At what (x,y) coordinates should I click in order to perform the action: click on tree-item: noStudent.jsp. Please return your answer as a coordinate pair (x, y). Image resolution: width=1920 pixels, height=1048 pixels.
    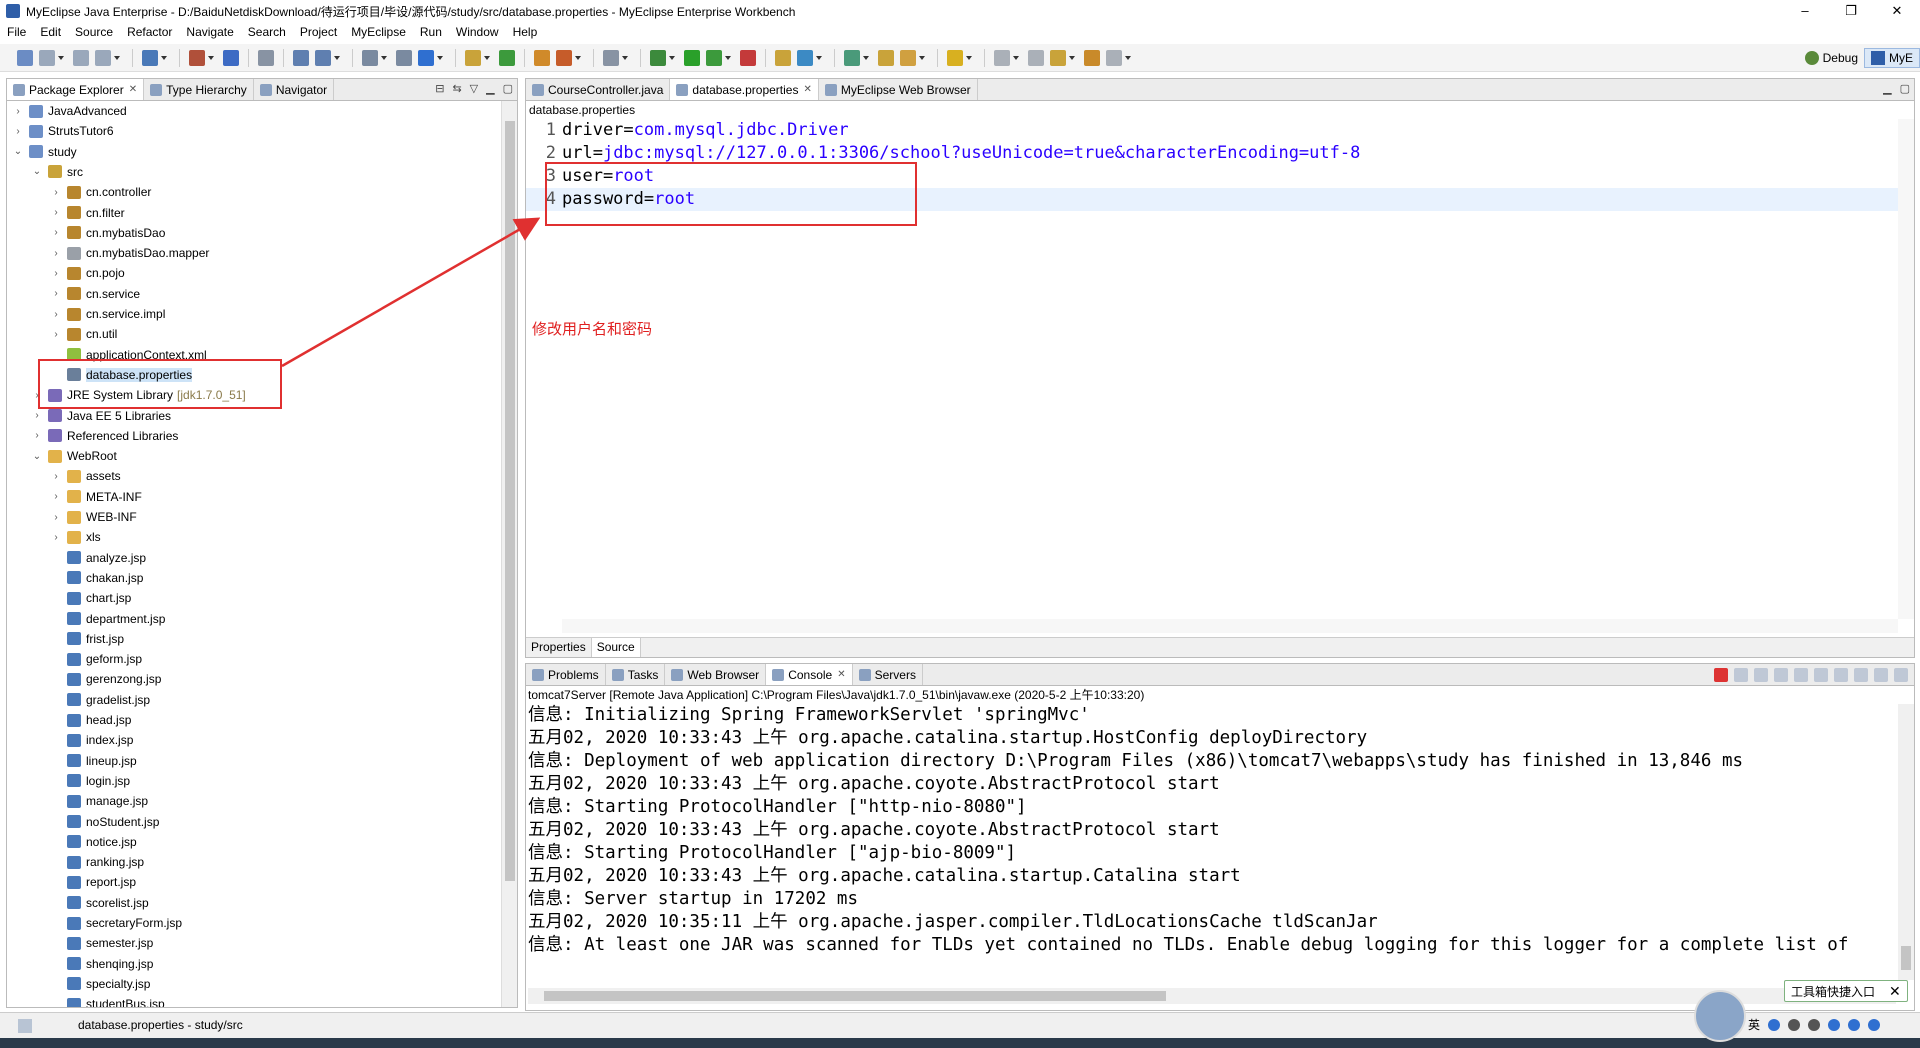
    Looking at the image, I should click on (105, 822).